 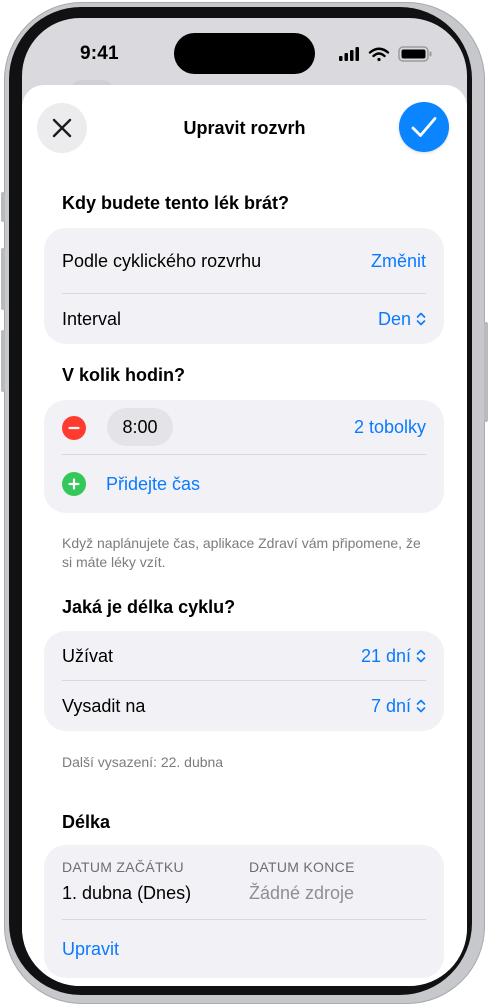 I want to click on times-card: 2 tobolky 8:00 Přidejte čas, so click(x=244, y=456).